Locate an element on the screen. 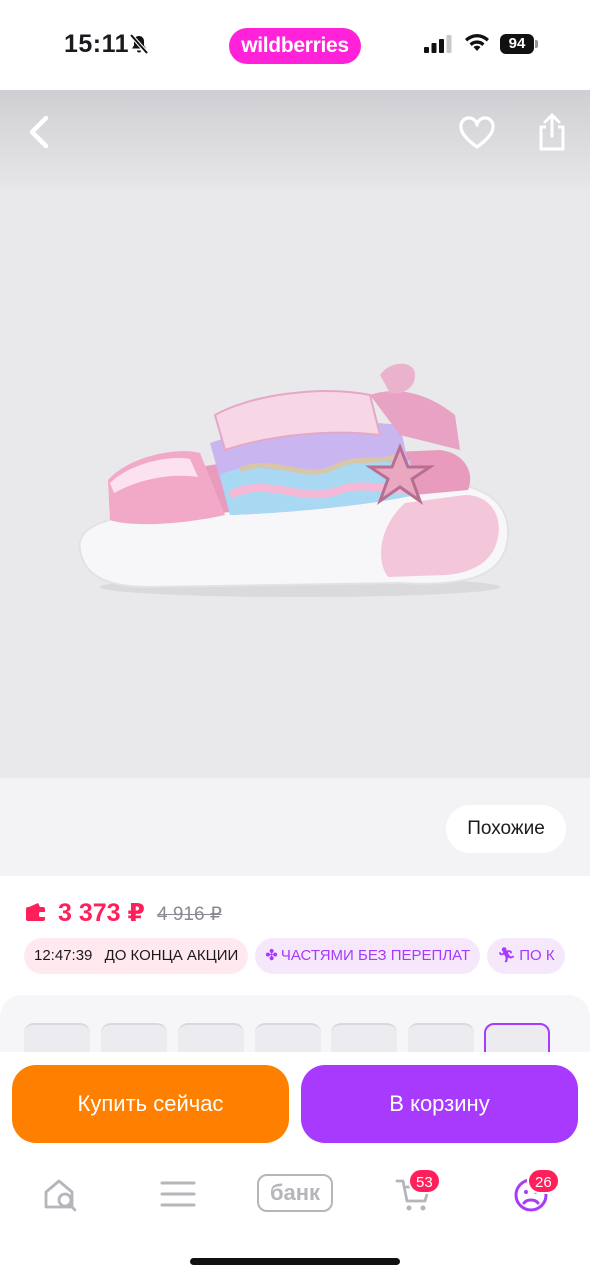 This screenshot has width=590, height=1280. cellular-signal-icon is located at coordinates (438, 44).